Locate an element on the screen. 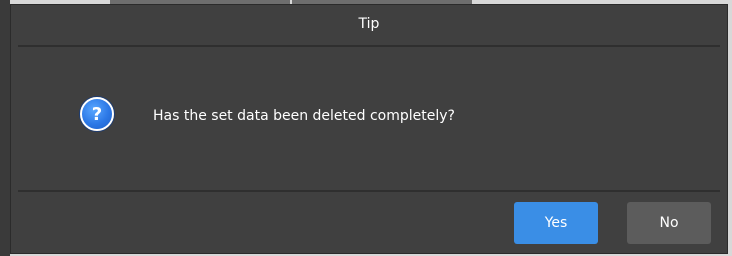  dialog-title: Tip is located at coordinates (369, 24).